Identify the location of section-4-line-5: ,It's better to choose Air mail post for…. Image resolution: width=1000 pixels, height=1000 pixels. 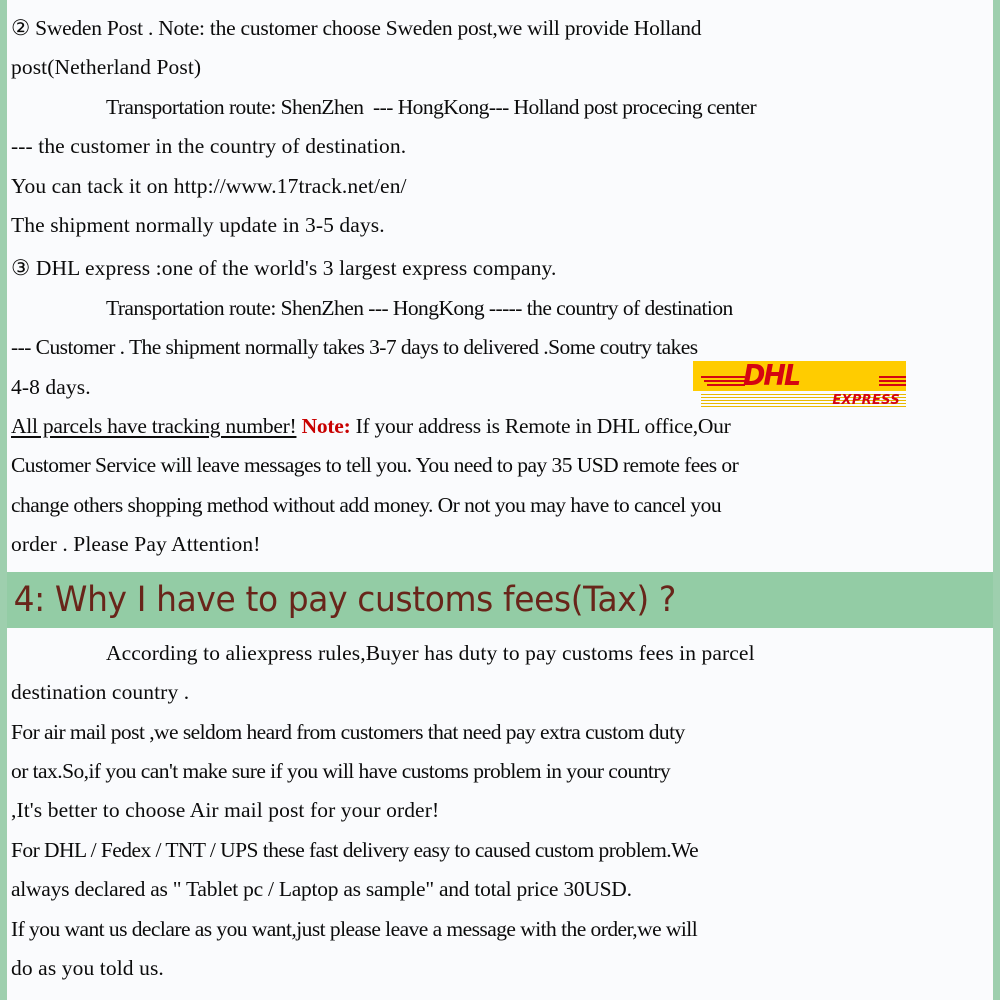
(225, 810).